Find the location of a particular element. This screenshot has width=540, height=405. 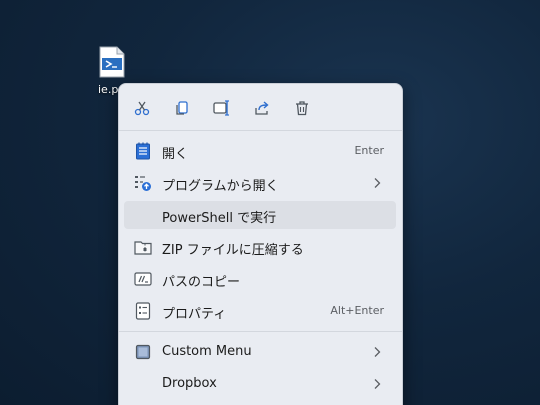

delete-button is located at coordinates (302, 108).